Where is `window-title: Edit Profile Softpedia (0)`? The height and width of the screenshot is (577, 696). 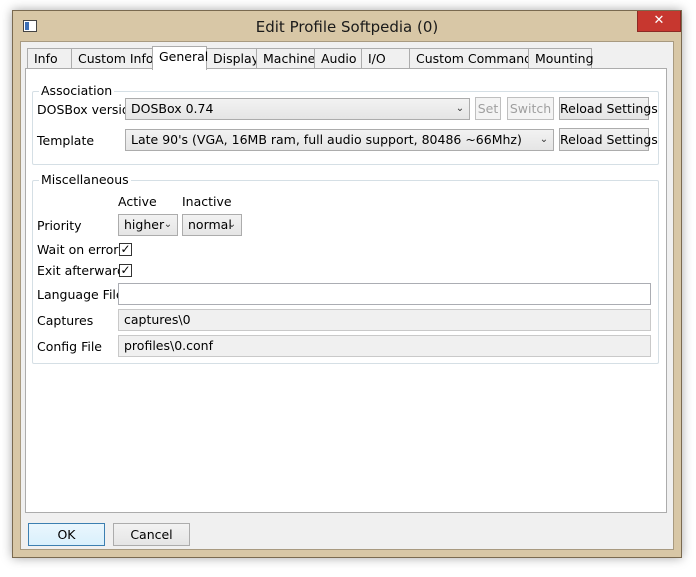 window-title: Edit Profile Softpedia (0) is located at coordinates (347, 27).